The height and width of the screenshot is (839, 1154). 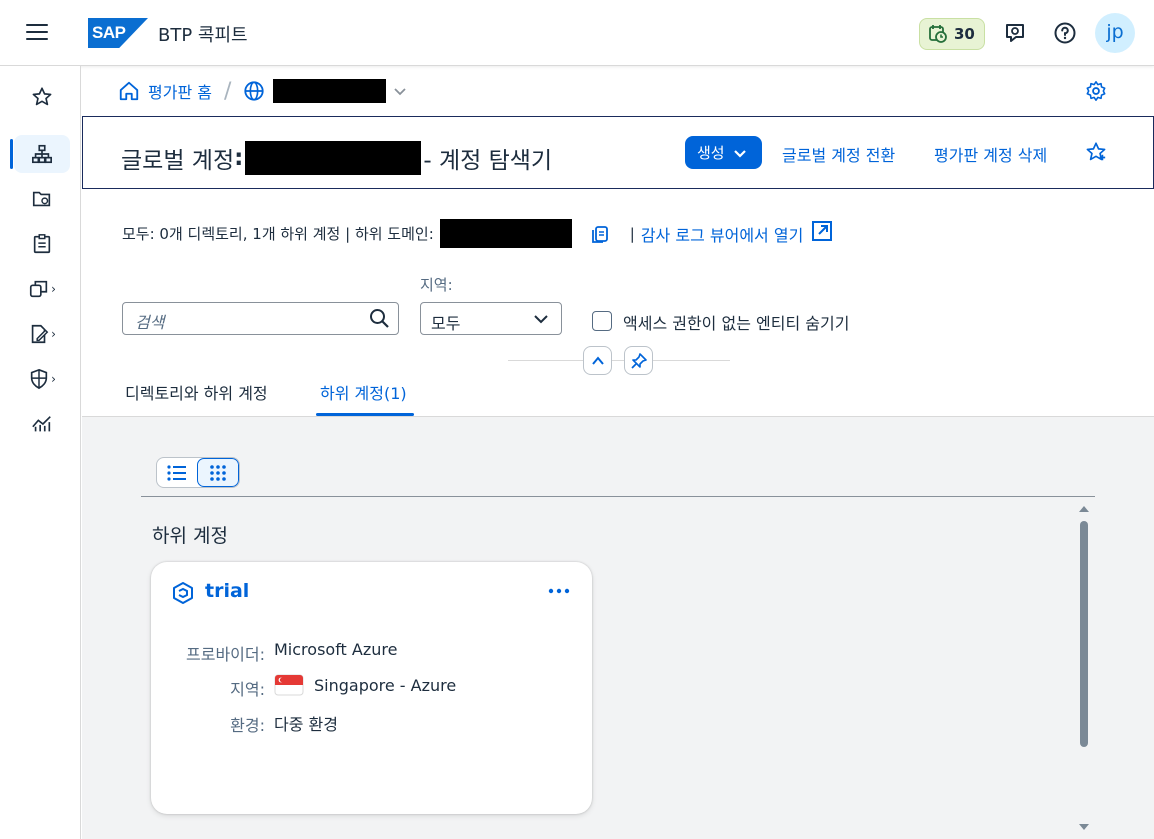 I want to click on breadcrumb-home: 평가판 홈, so click(x=180, y=91).